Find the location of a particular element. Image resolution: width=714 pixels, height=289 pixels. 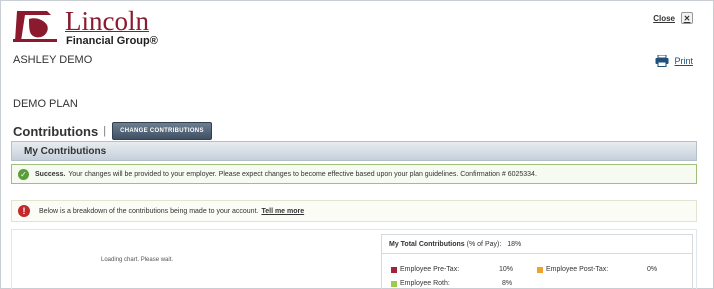

lincoln-logo: Lincoln Financial Group® is located at coordinates (88, 26).